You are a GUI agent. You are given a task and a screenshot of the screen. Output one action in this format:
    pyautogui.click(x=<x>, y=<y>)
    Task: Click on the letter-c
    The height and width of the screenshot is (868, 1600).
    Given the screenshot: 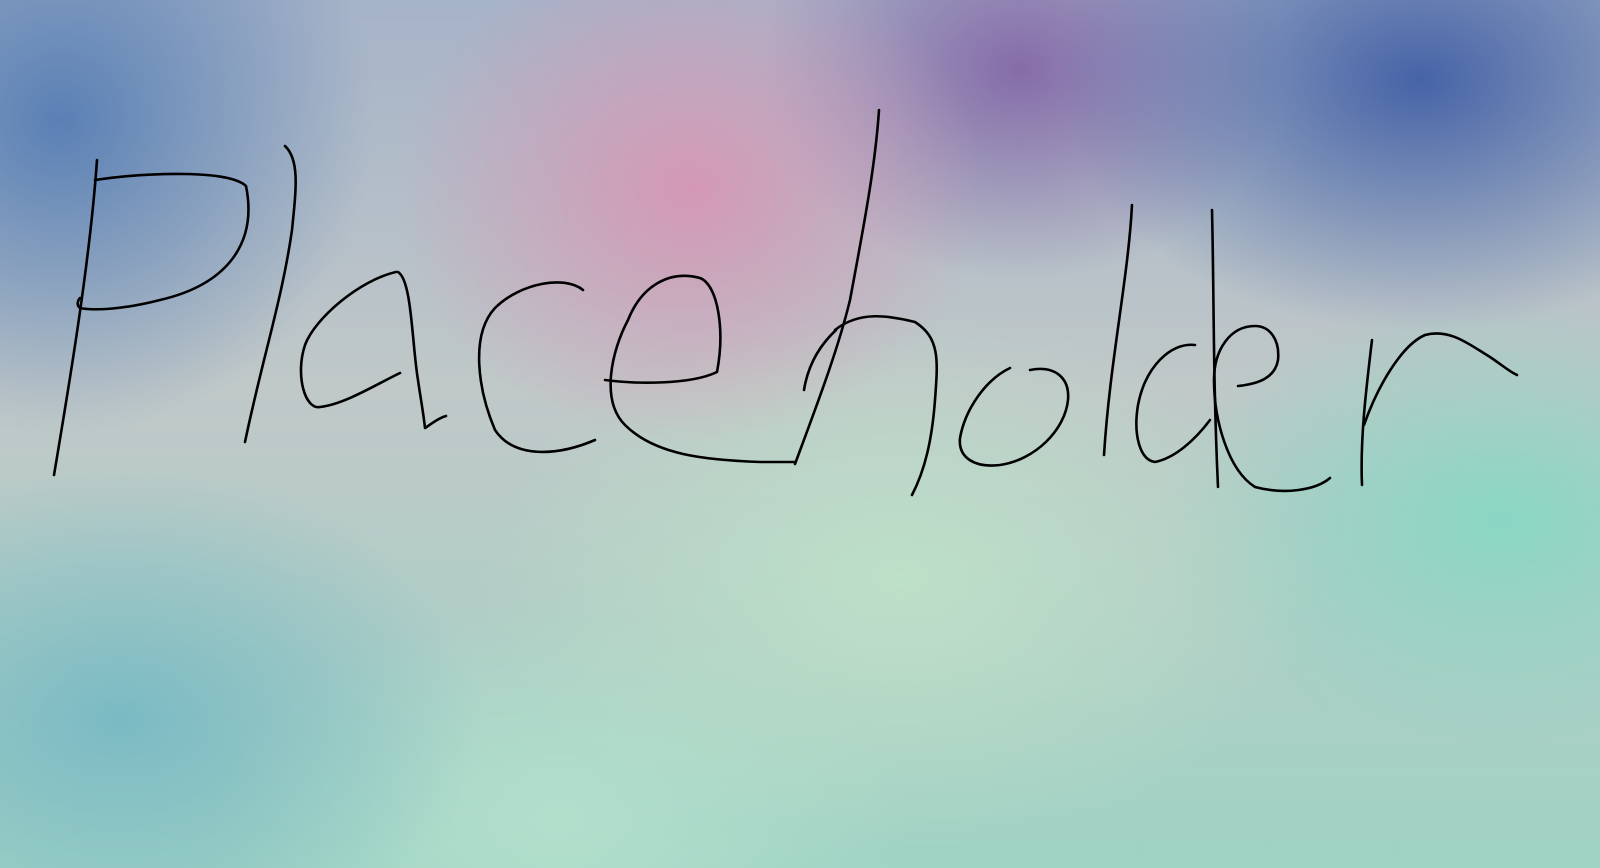 What is the action you would take?
    pyautogui.click(x=537, y=367)
    